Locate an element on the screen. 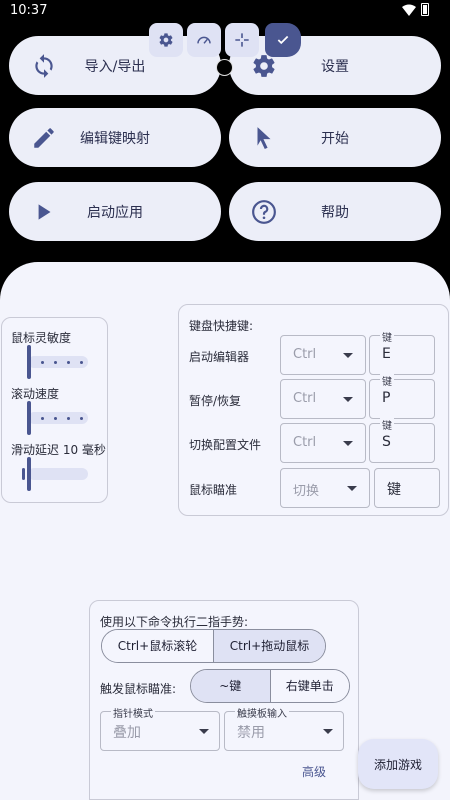  status-bar: 10:37 is located at coordinates (225, 12).